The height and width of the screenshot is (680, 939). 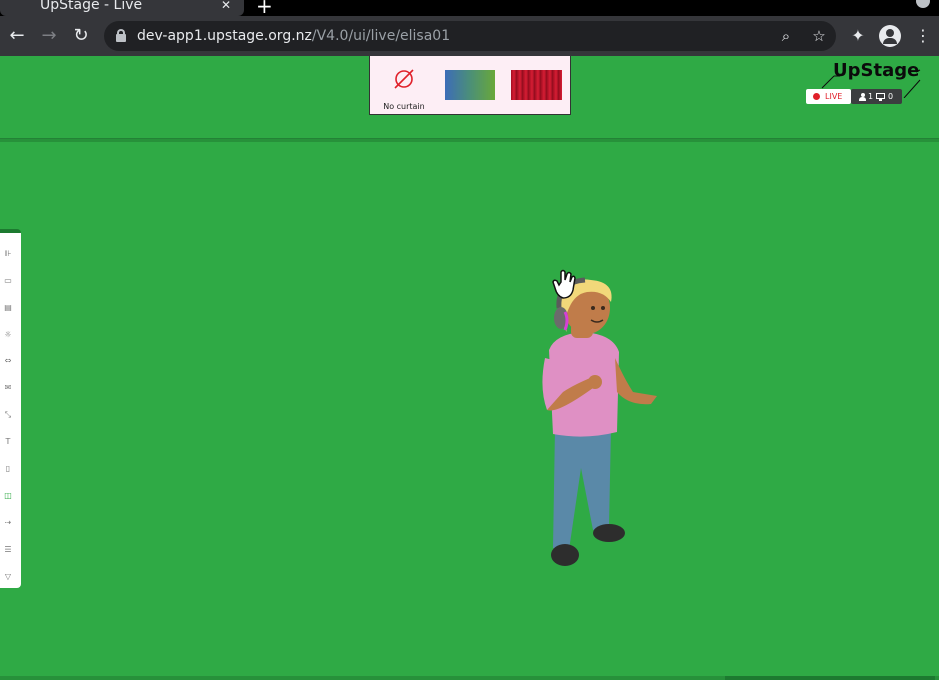 What do you see at coordinates (8, 254) in the screenshot?
I see `palette-item-avatars-icon: ⊪` at bounding box center [8, 254].